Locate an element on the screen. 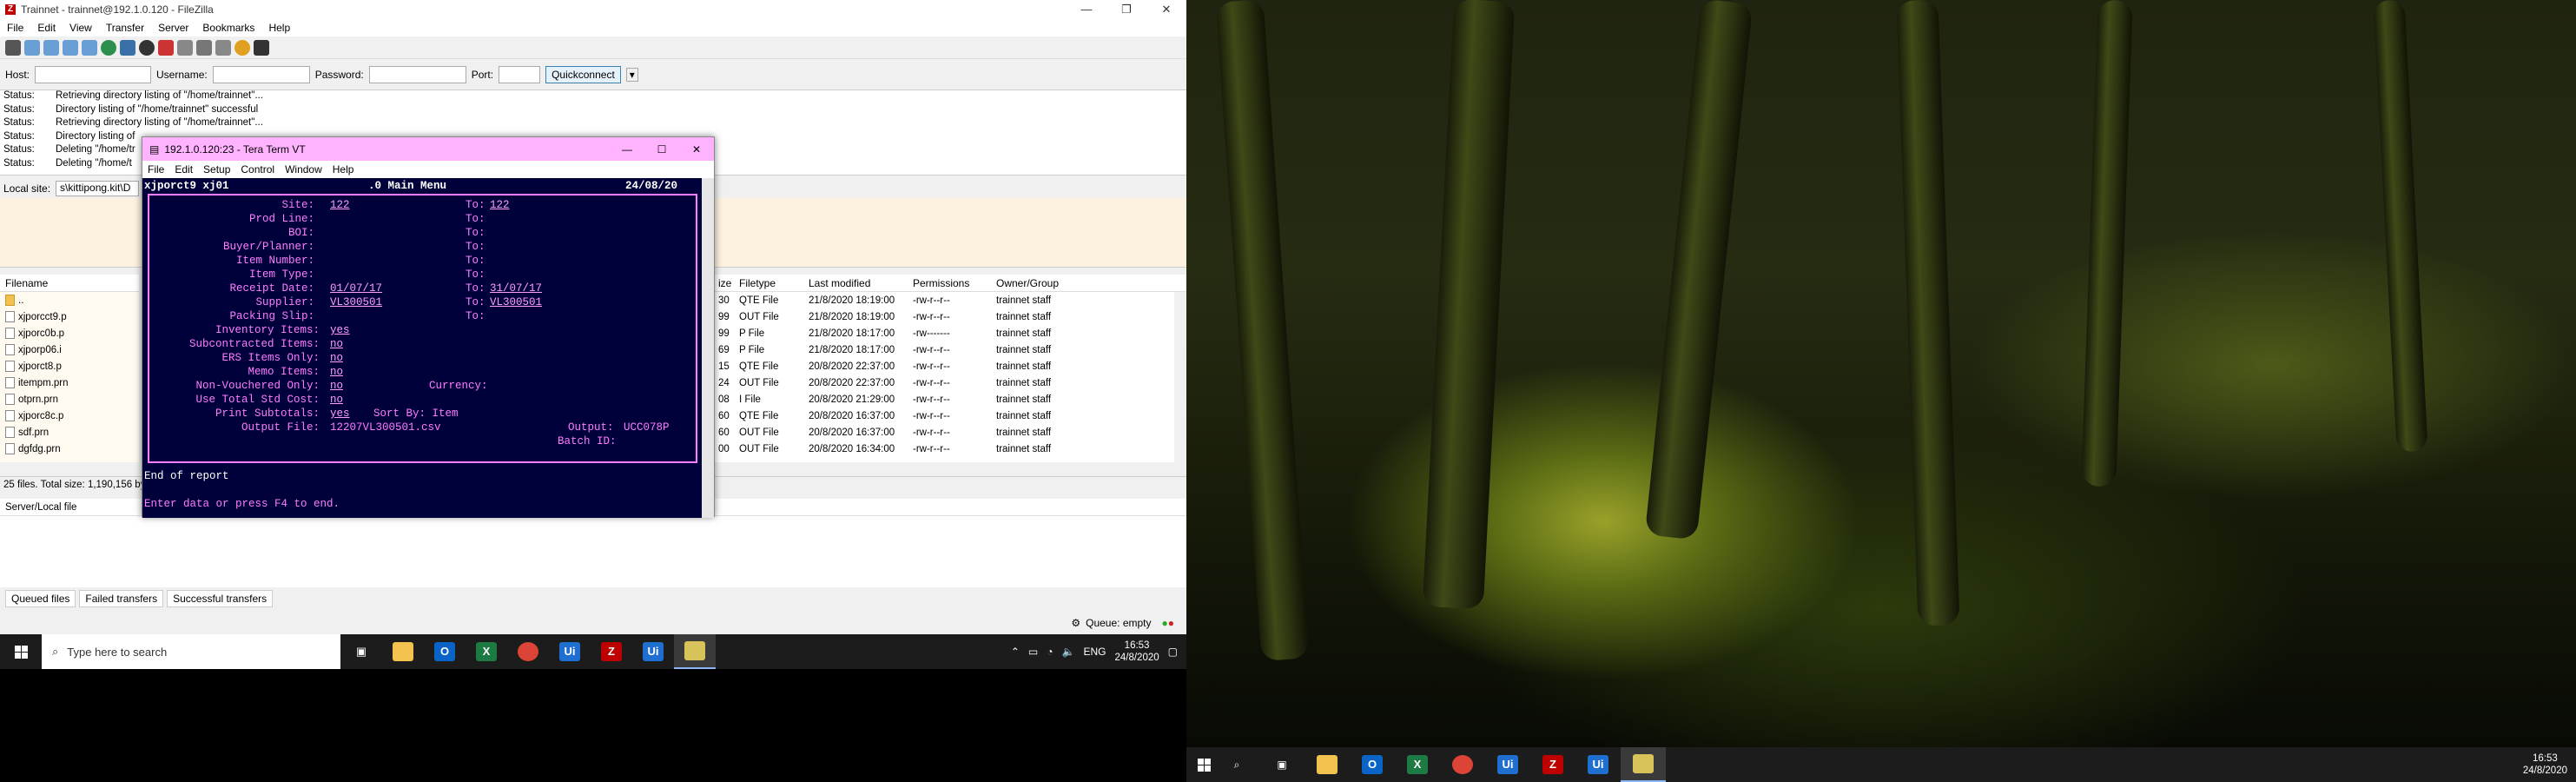 This screenshot has height=782, width=2576. input-language: ENG is located at coordinates (1094, 652).